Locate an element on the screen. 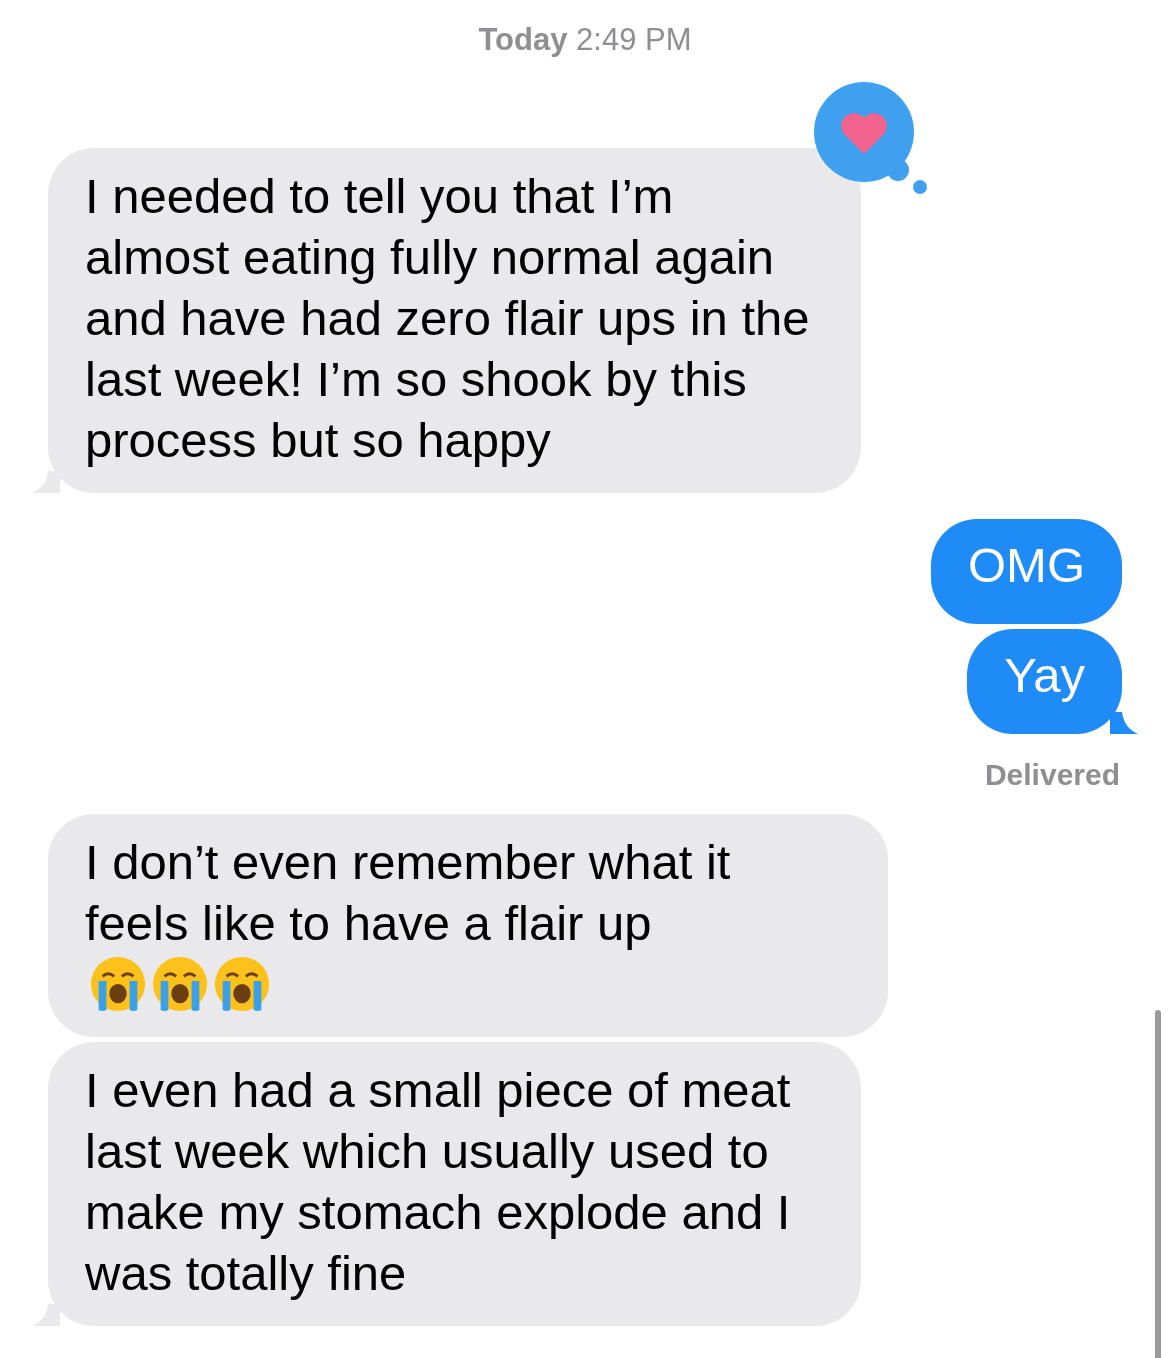  delivery-status: Delivered is located at coordinates (1052, 775).